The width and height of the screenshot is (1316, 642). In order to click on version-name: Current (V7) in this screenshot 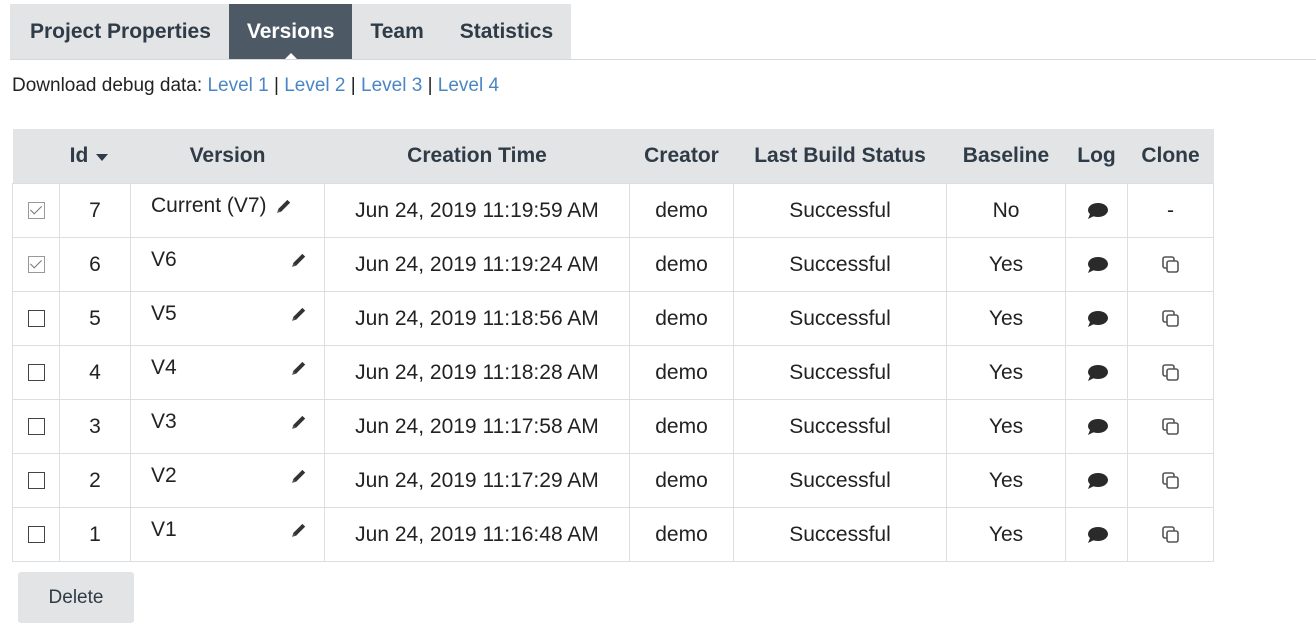, I will do `click(209, 205)`.